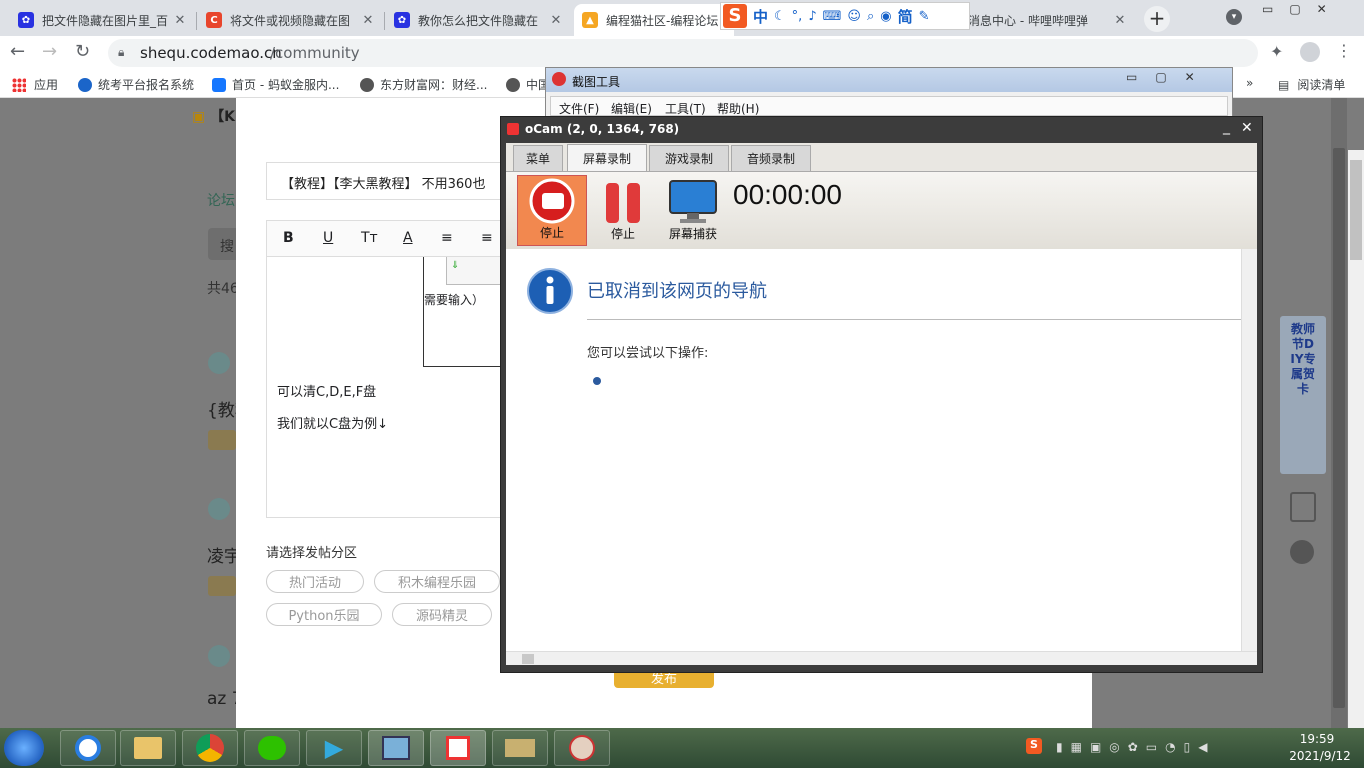  Describe the element at coordinates (1247, 128) in the screenshot. I see `close-icon: ✕` at that location.